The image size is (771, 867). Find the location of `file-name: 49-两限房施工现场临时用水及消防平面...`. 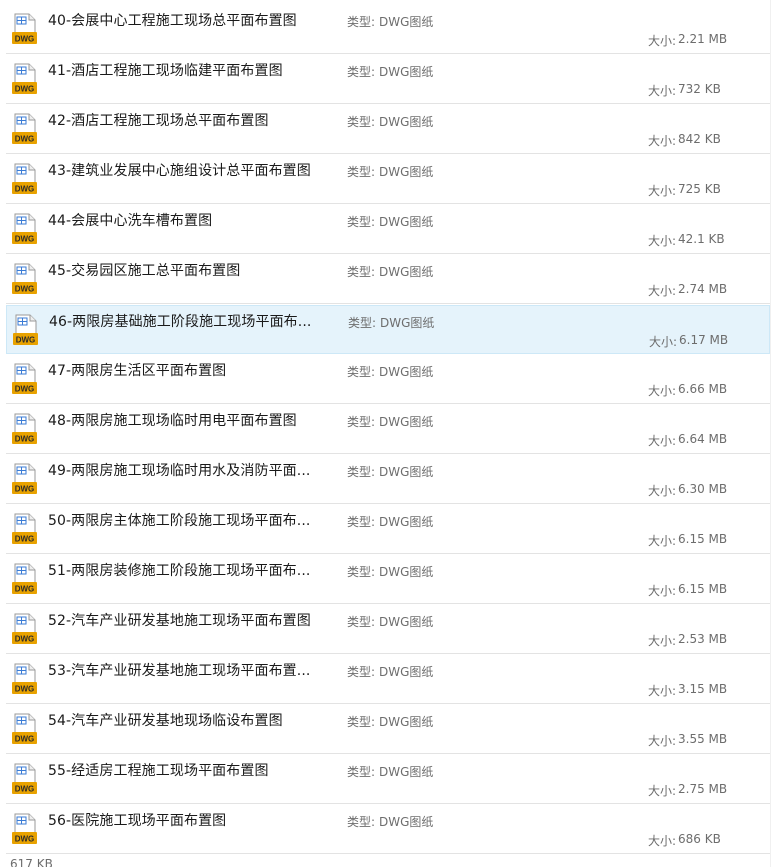

file-name: 49-两限房施工现场临时用水及消防平面... is located at coordinates (179, 471).